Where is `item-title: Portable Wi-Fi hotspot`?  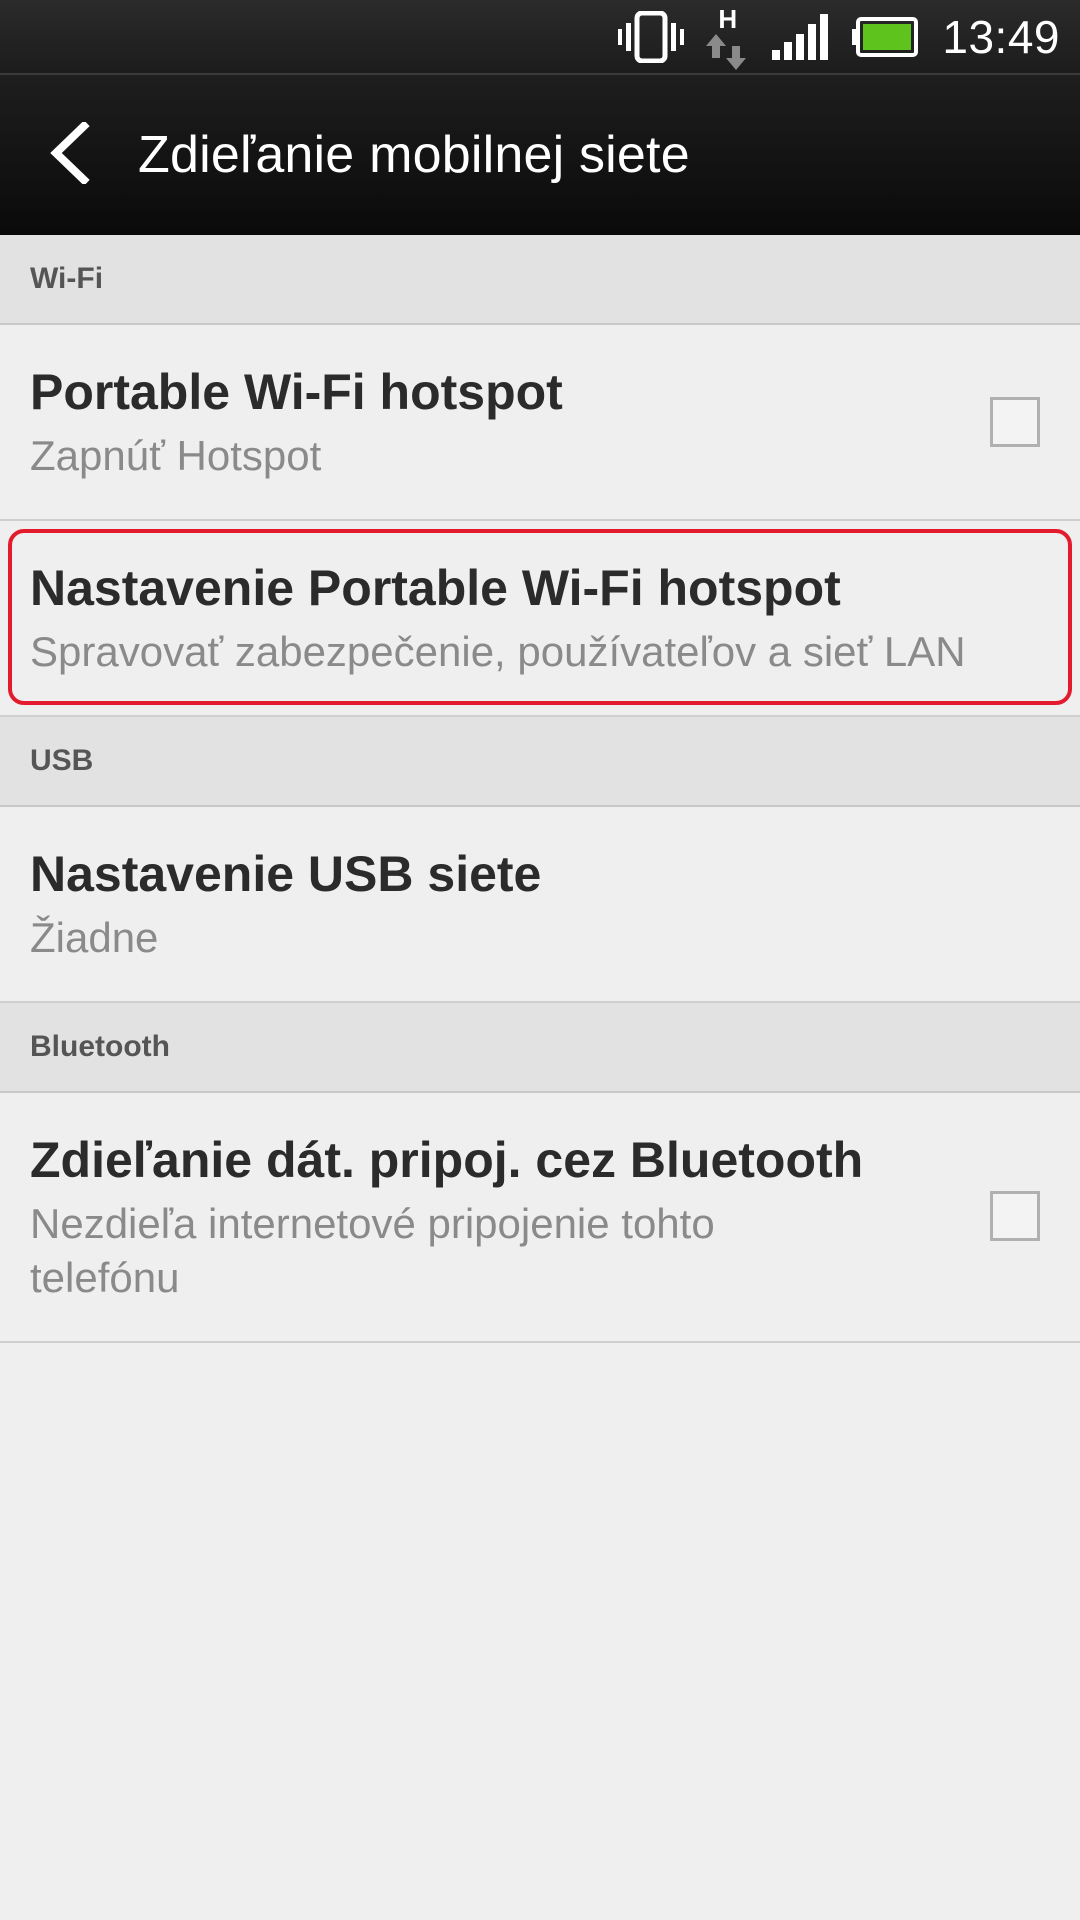
item-title: Portable Wi-Fi hotspot is located at coordinates (296, 392).